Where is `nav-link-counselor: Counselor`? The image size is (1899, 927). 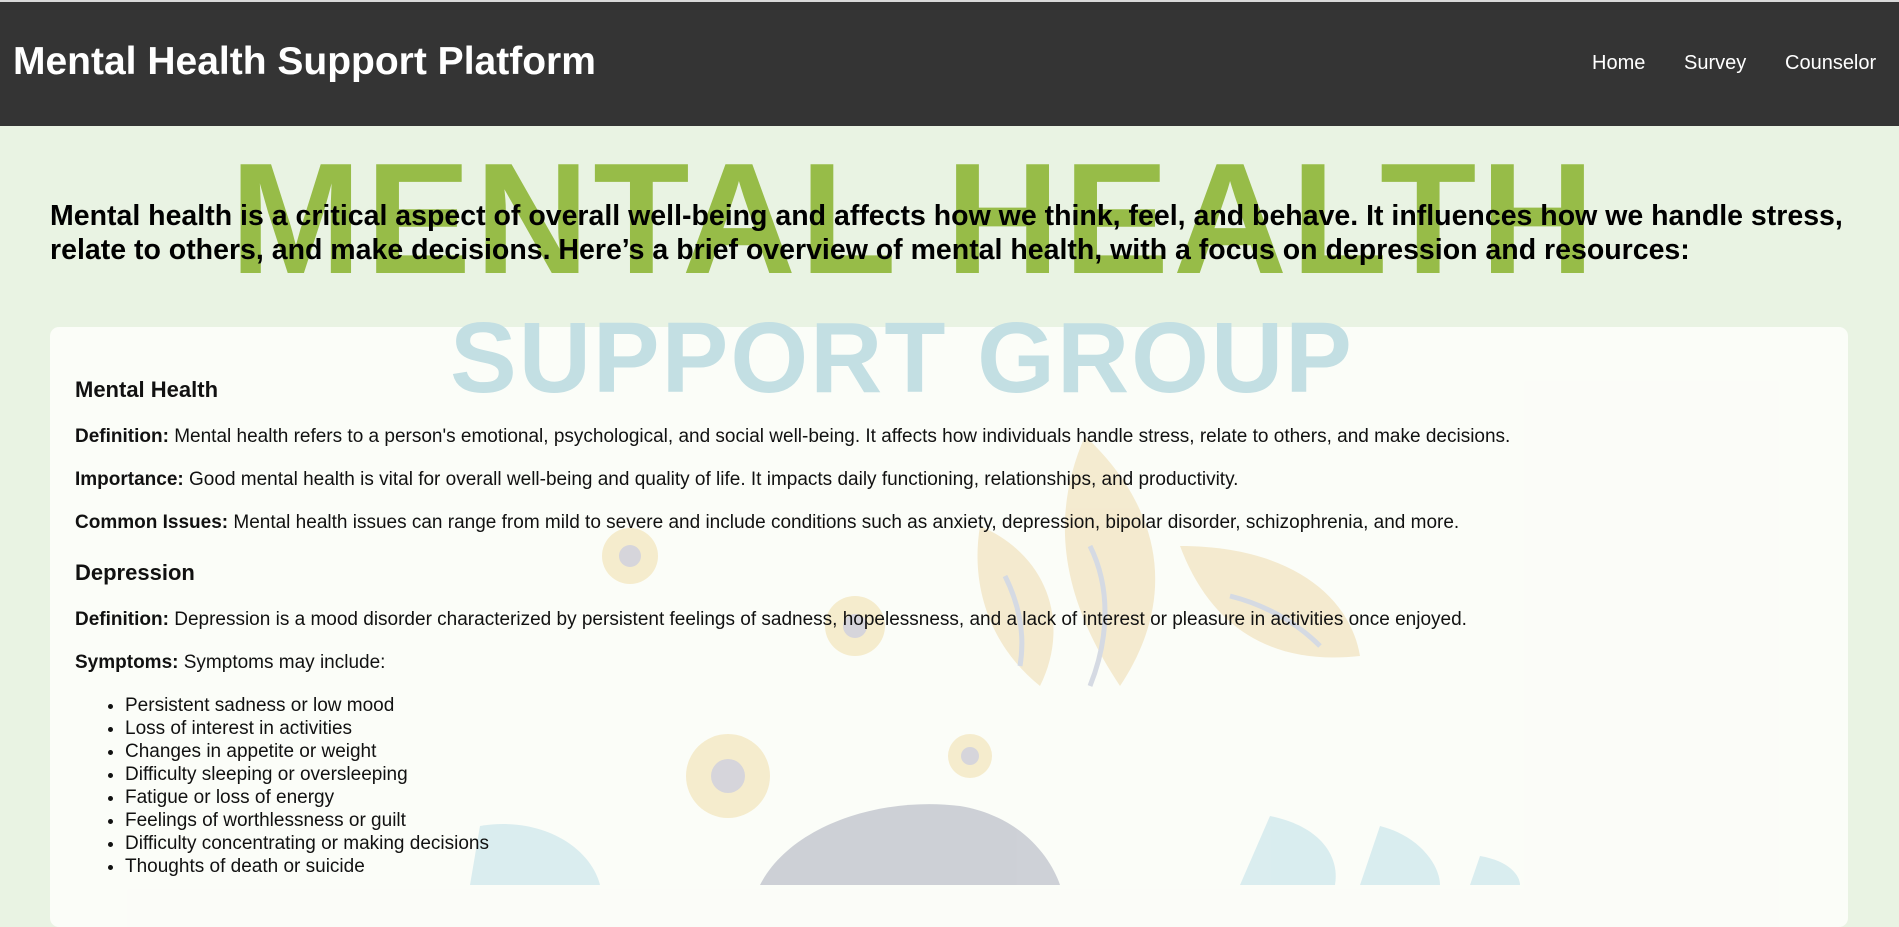 nav-link-counselor: Counselor is located at coordinates (1830, 63).